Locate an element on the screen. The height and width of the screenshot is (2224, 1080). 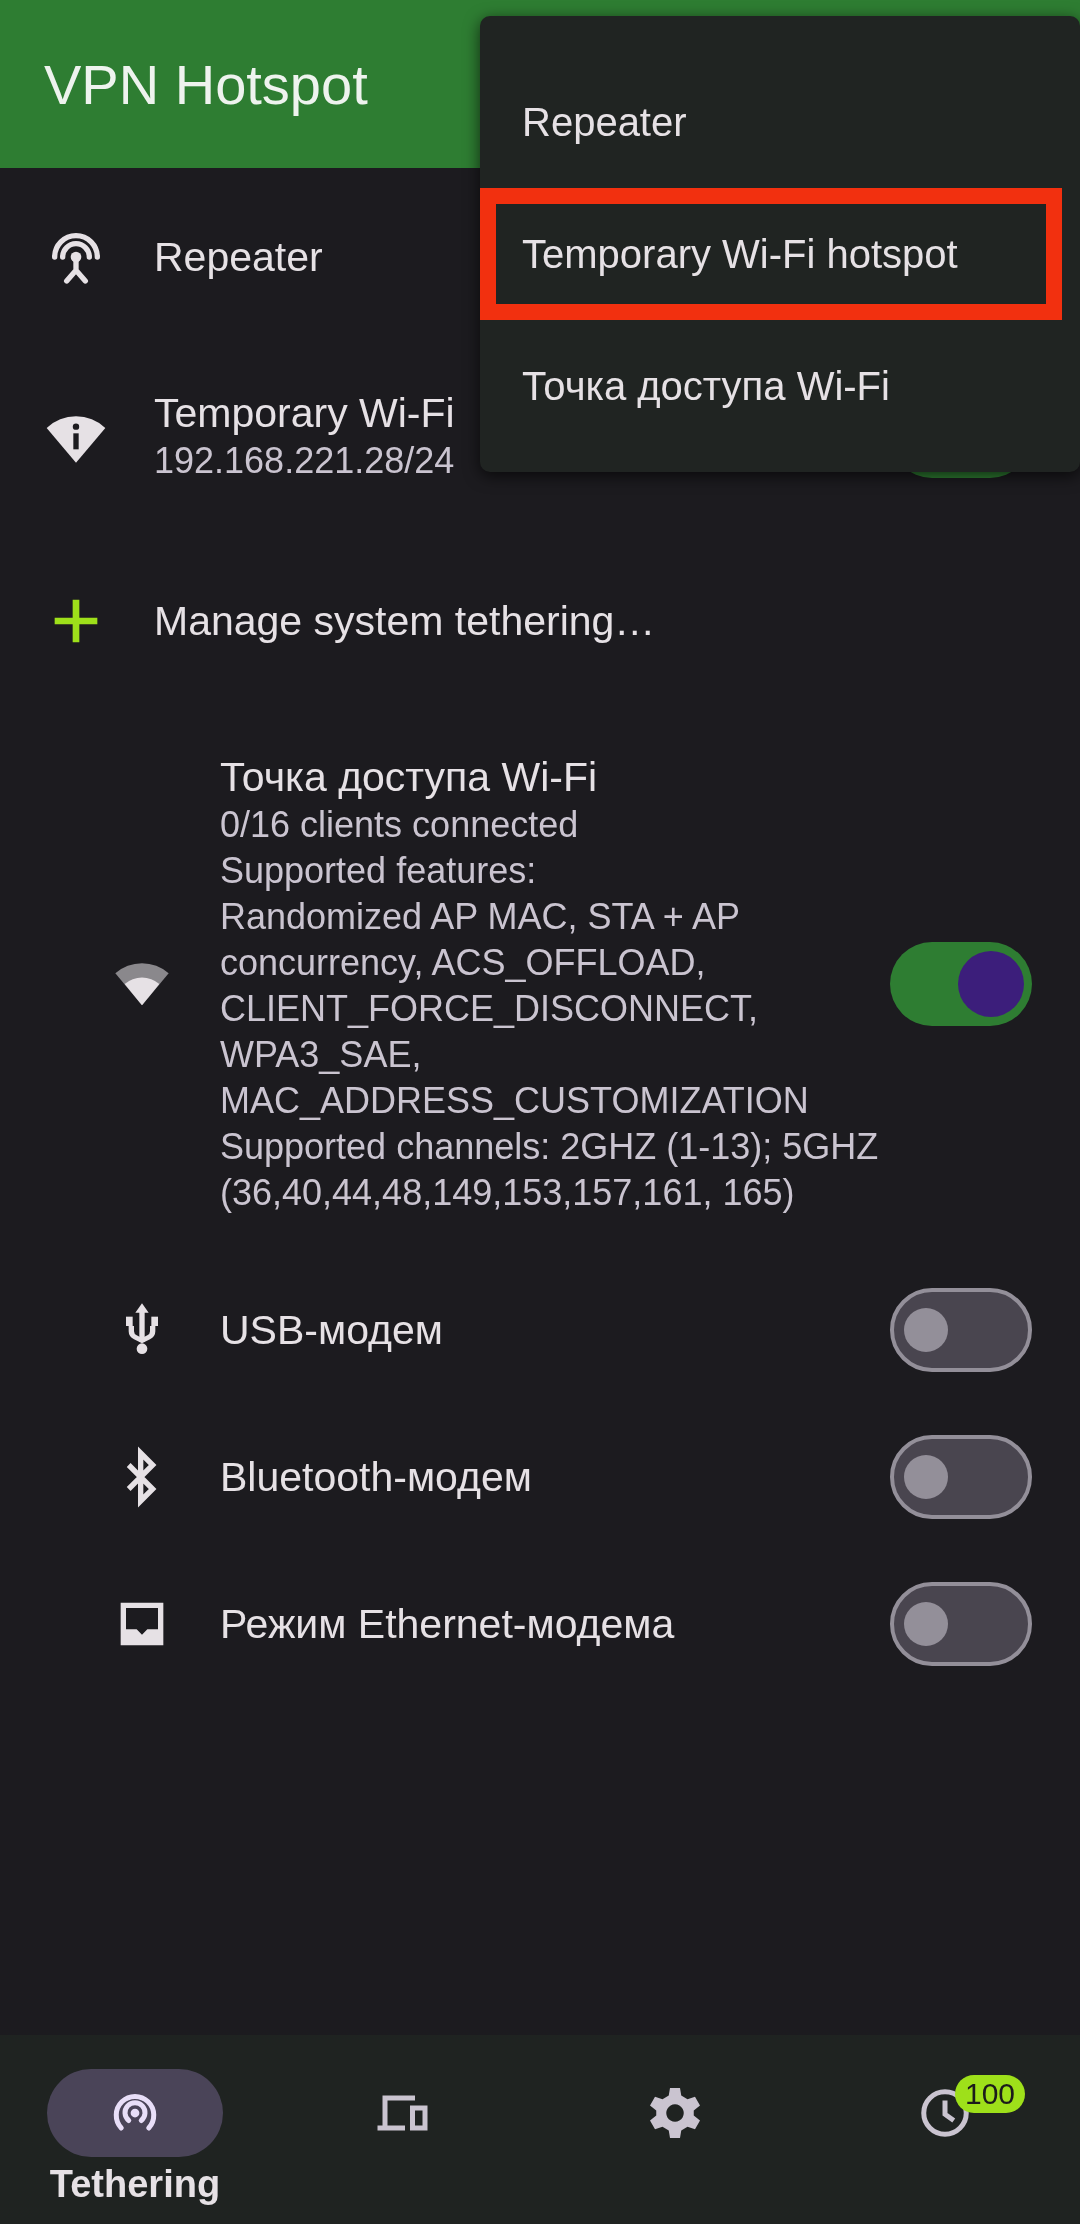
menu-item: Repeater is located at coordinates (780, 122).